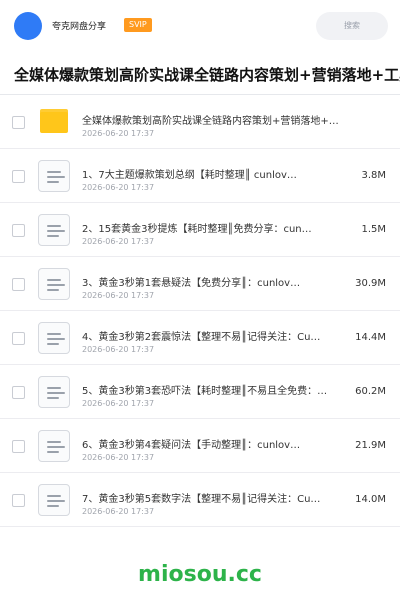 Image resolution: width=400 pixels, height=600 pixels. Describe the element at coordinates (200, 26) in the screenshot. I see `top-bar: 夸克网盘分享 SVIP 搜索` at that location.